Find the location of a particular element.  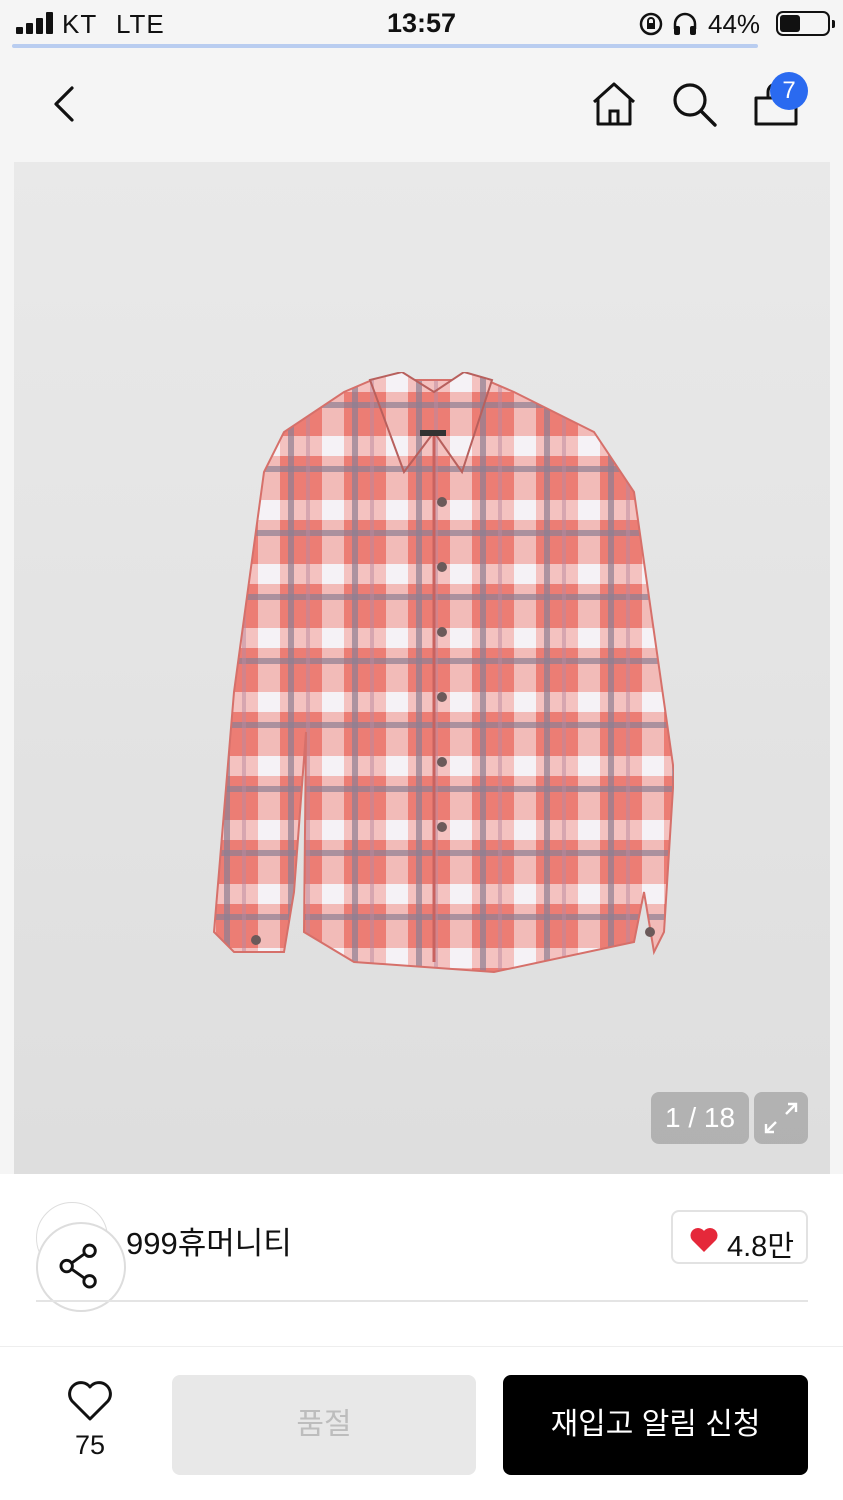

share-icon is located at coordinates (78, 1266).